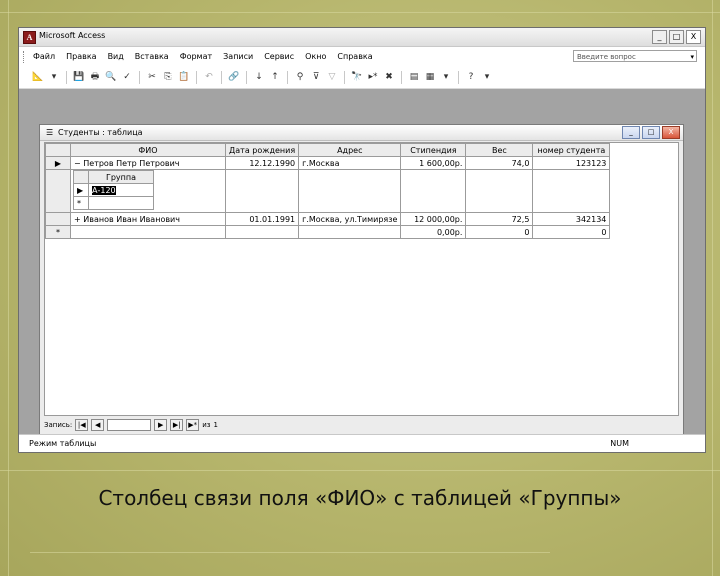 The height and width of the screenshot is (576, 720). I want to click on subdatasheet: Группа ▶ А-120 *, so click(113, 190).